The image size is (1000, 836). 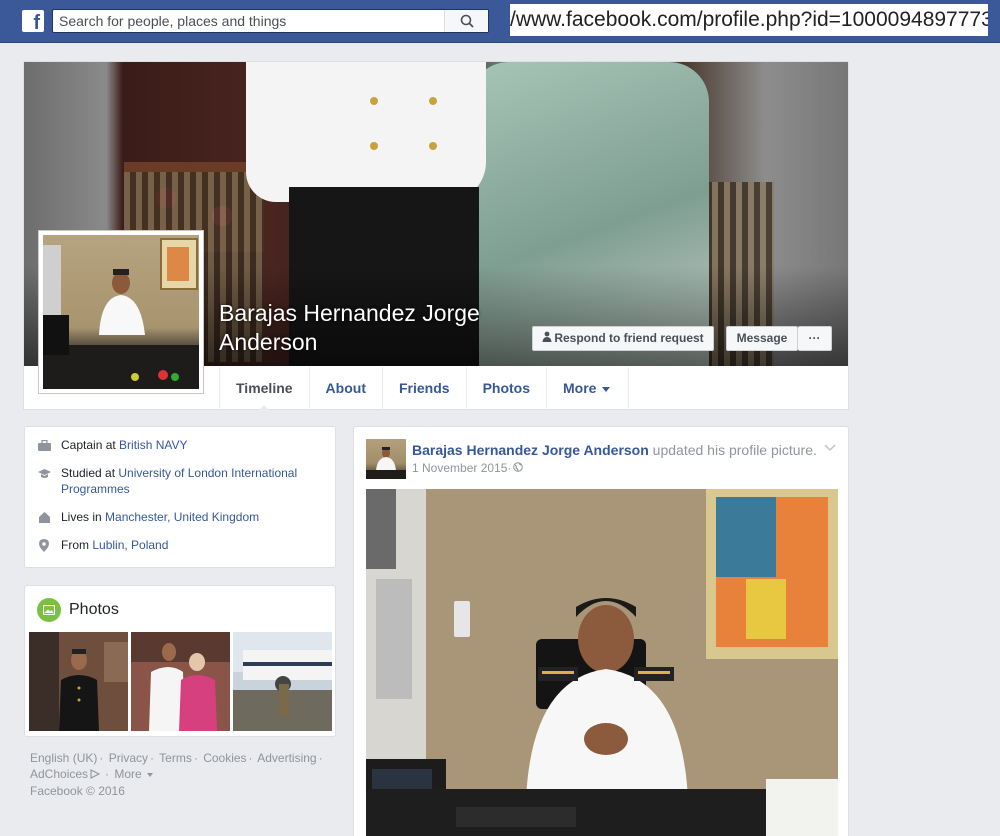 What do you see at coordinates (33, 21) in the screenshot?
I see `facebook-logo: f` at bounding box center [33, 21].